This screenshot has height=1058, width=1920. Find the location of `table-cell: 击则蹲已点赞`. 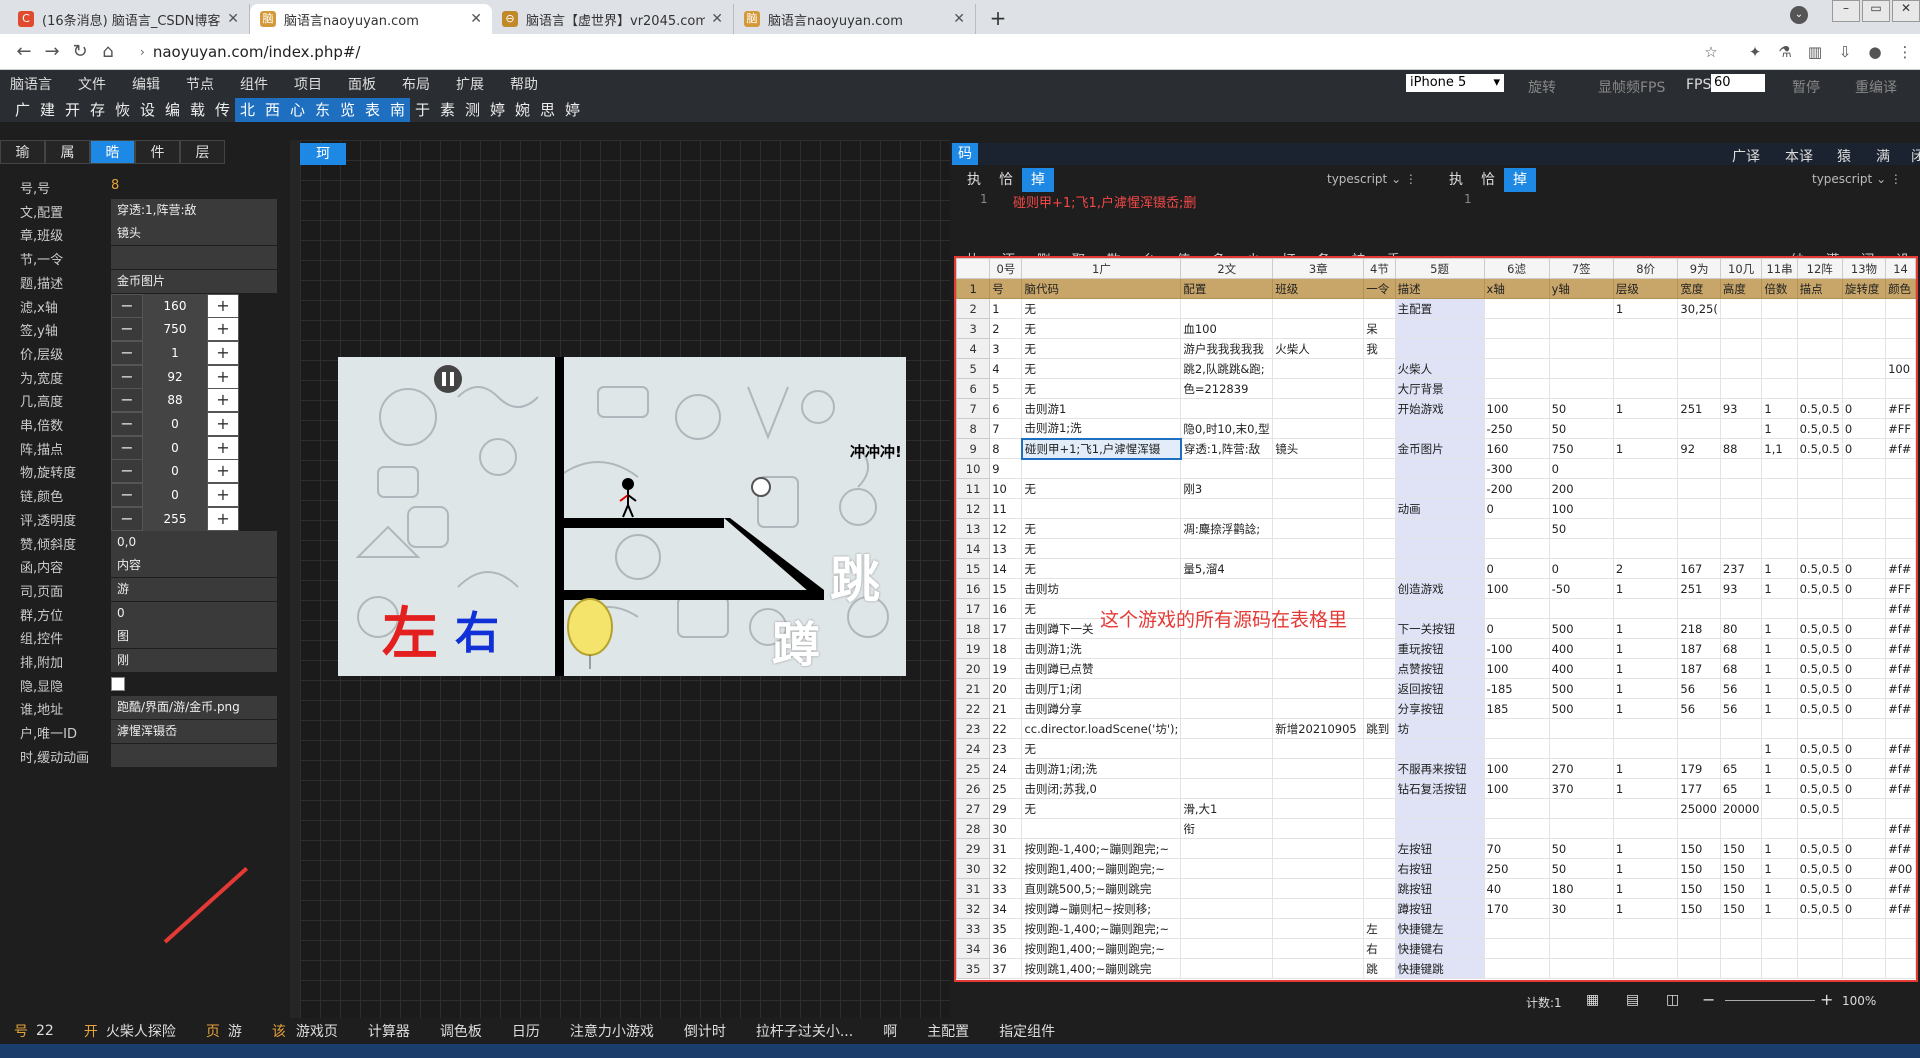

table-cell: 击则蹲已点赞 is located at coordinates (1101, 668).